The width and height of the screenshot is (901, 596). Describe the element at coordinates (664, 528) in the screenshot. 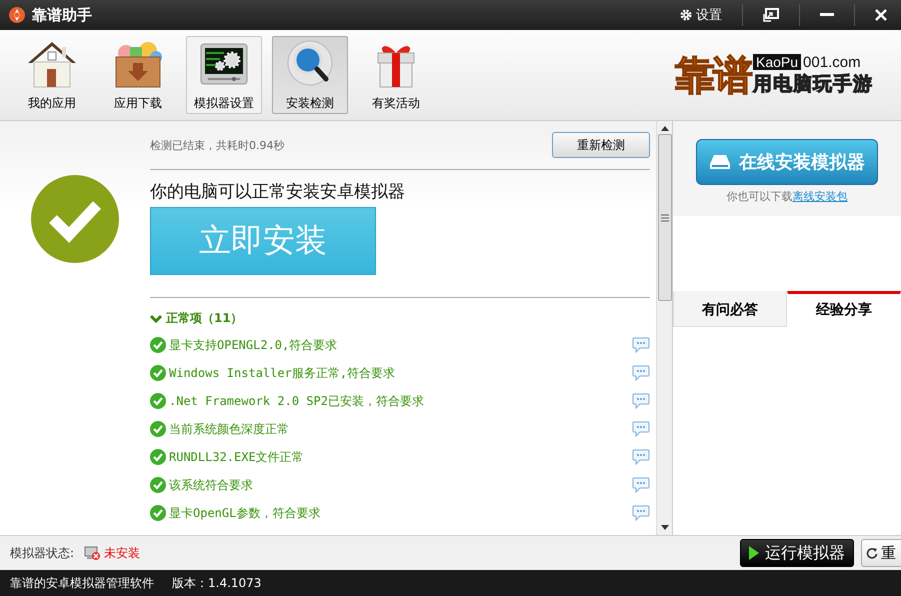

I see `scroll-down-arrow-icon` at that location.